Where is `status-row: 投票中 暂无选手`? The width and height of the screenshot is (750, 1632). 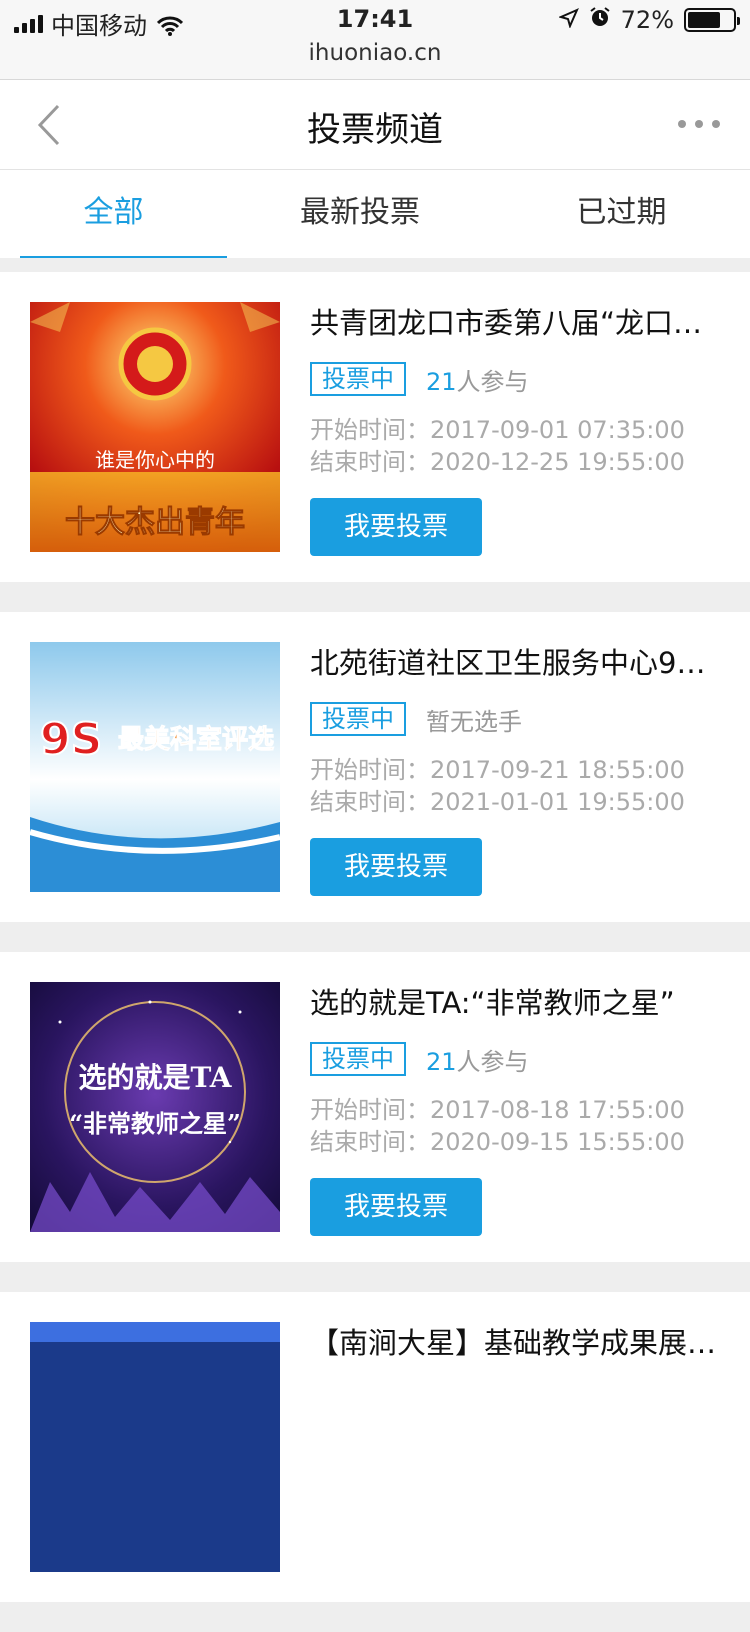
status-row: 投票中 暂无选手 is located at coordinates (515, 719).